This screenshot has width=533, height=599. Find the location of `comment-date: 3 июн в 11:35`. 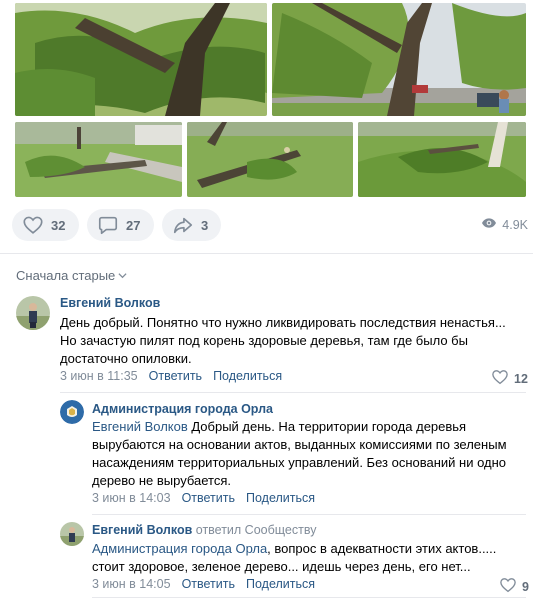

comment-date: 3 июн в 11:35 is located at coordinates (99, 376).